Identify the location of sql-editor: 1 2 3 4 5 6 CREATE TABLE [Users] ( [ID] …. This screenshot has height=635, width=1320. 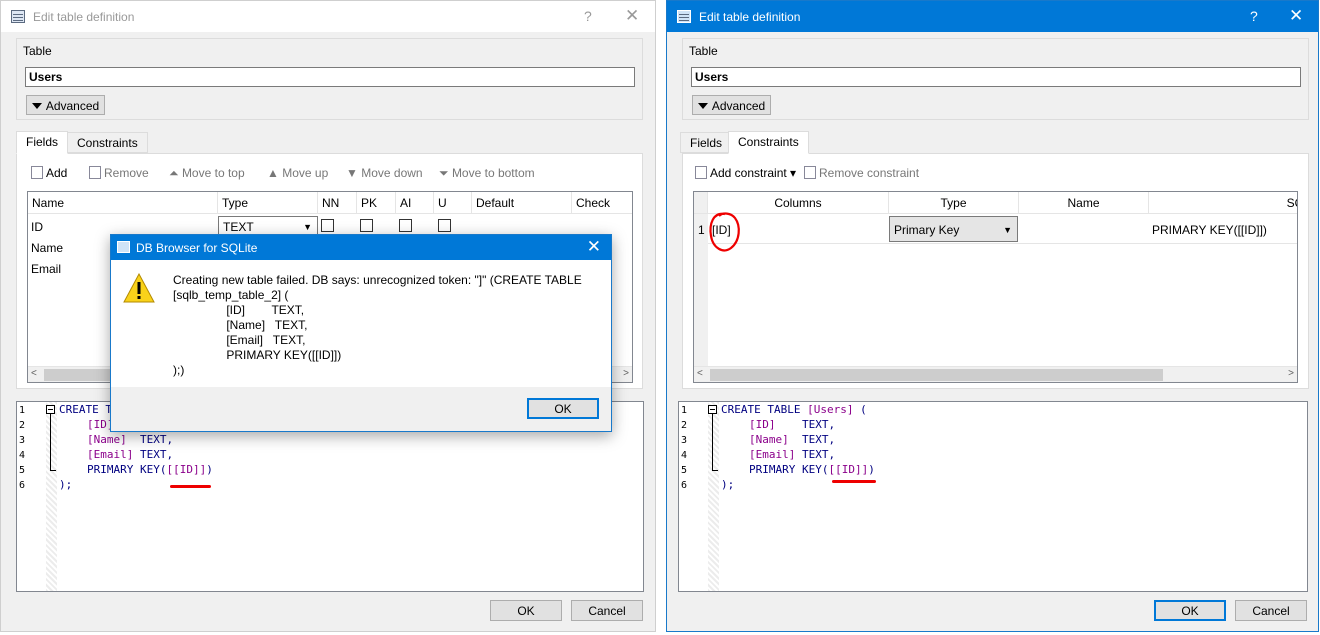
(993, 496).